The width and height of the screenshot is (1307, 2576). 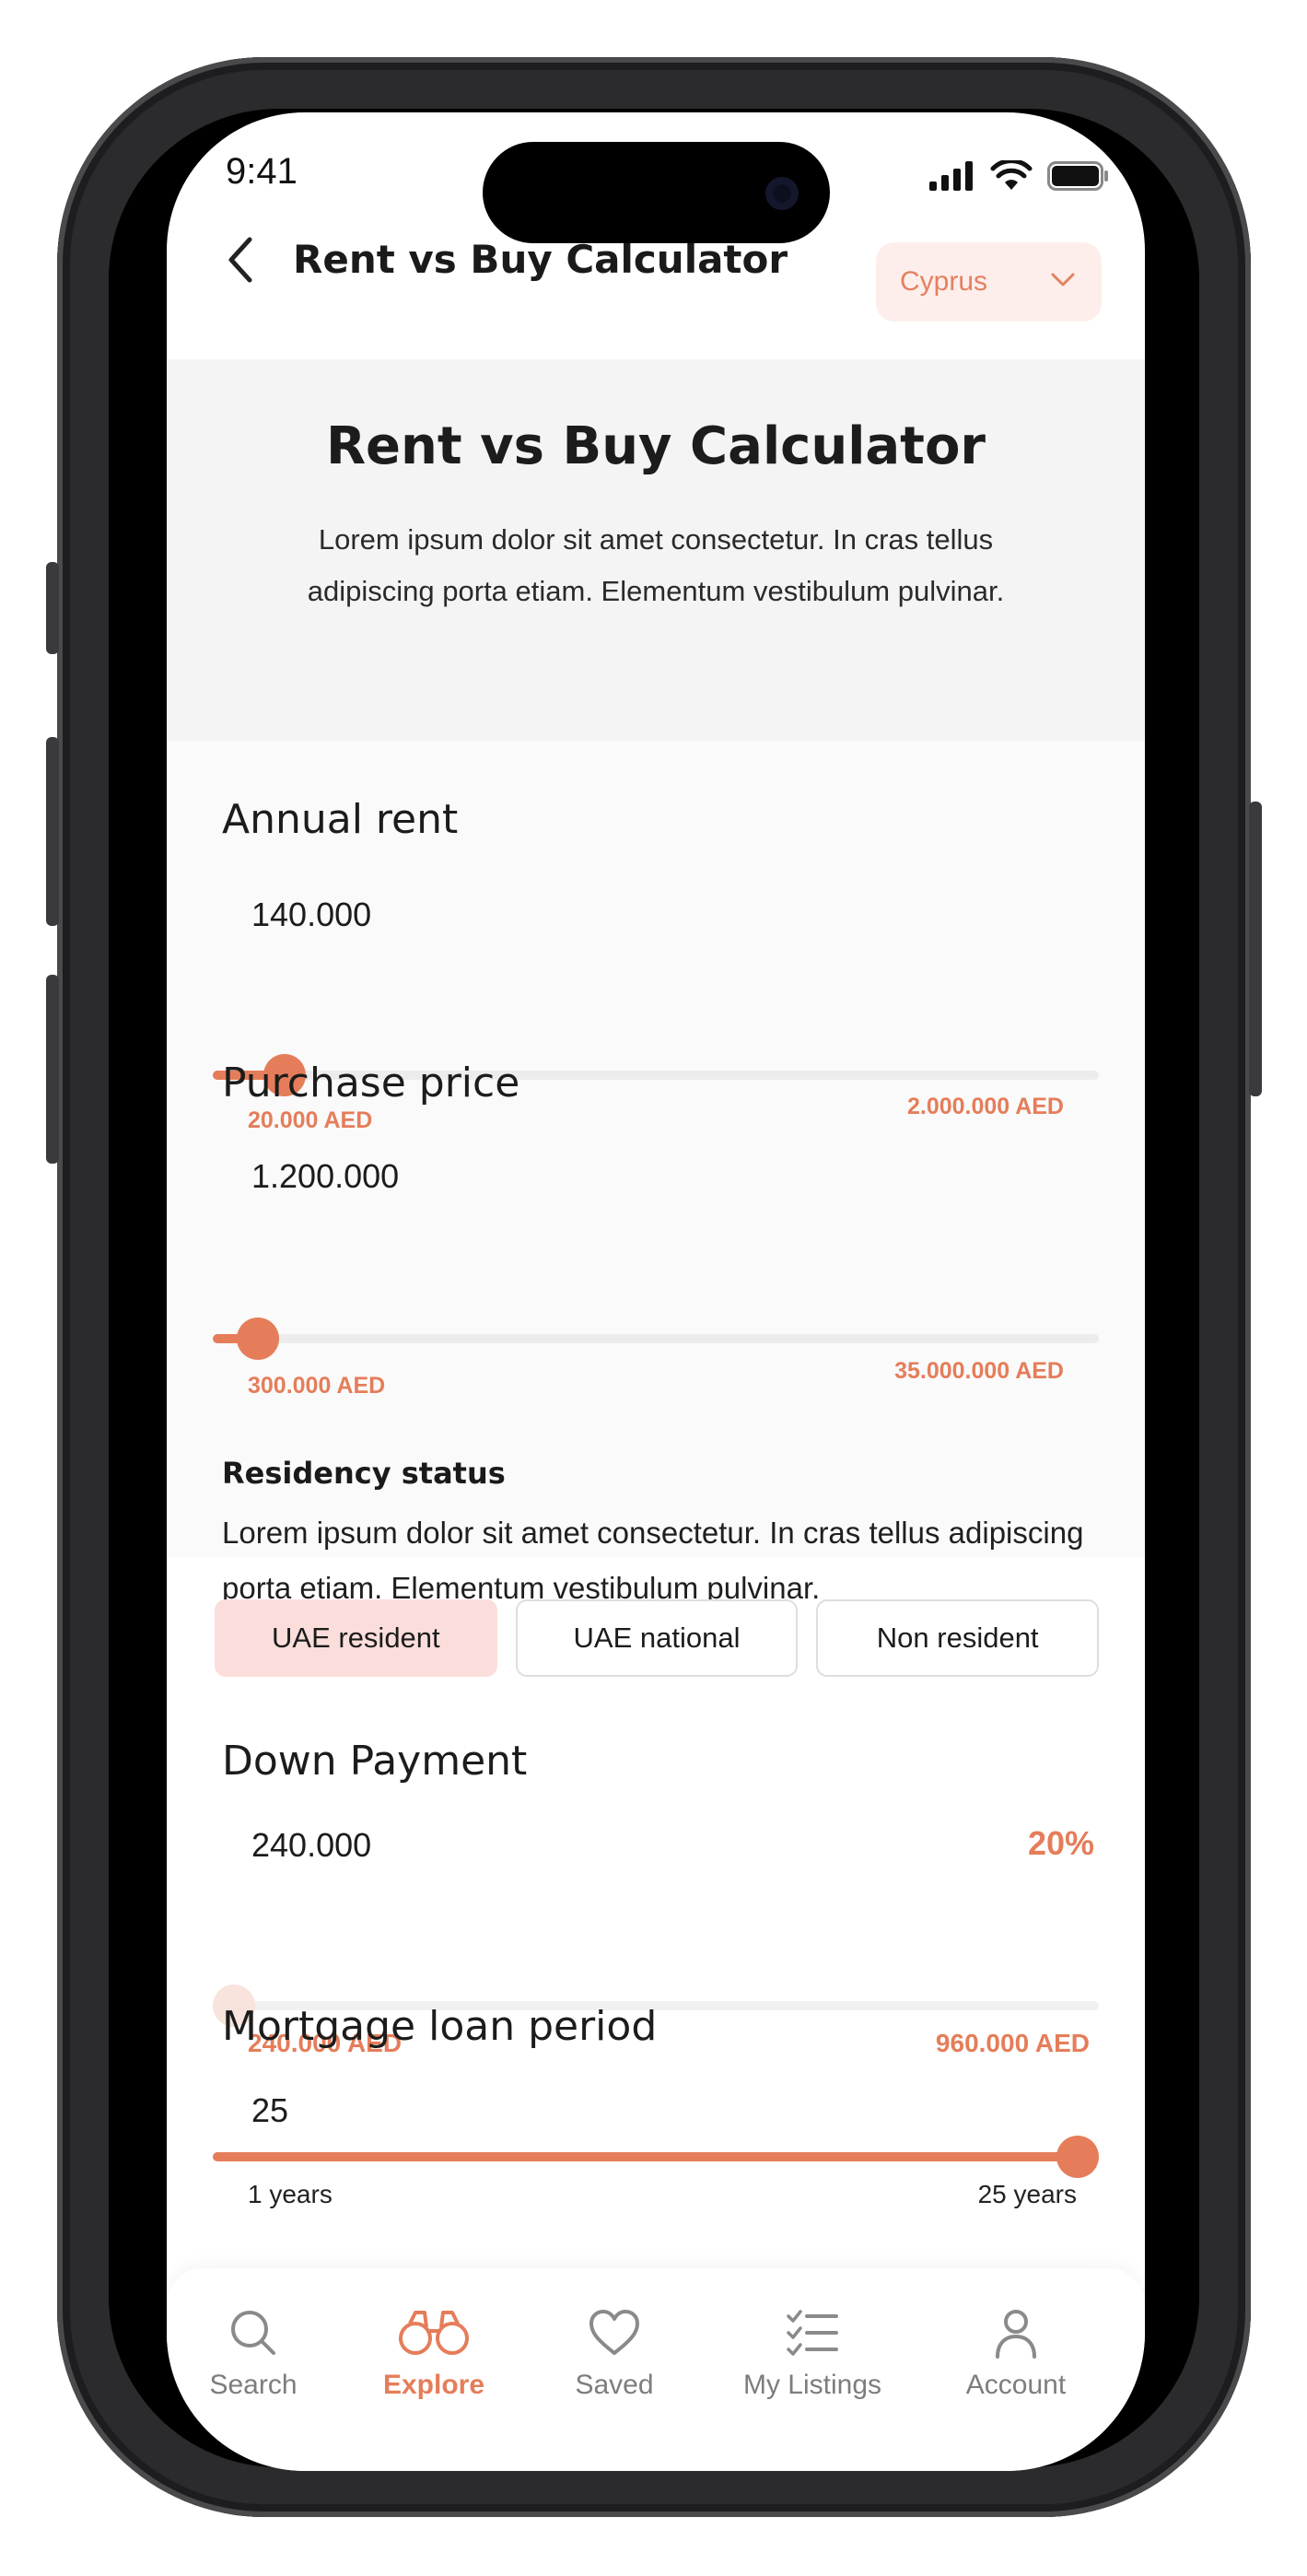 I want to click on purchase-price-slider-thumb, so click(x=257, y=1338).